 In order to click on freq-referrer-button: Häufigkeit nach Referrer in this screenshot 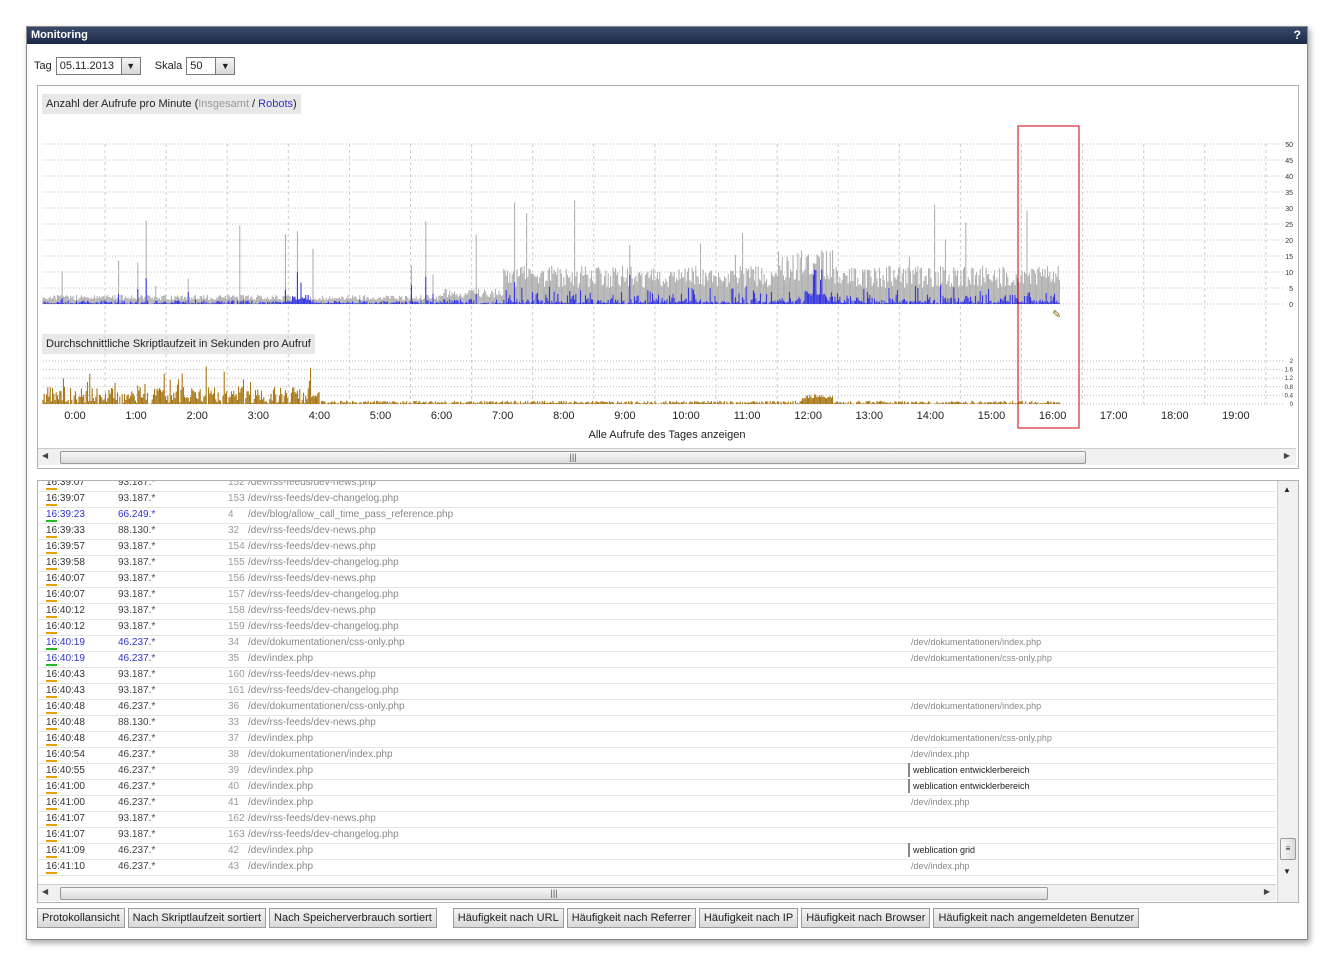, I will do `click(631, 918)`.